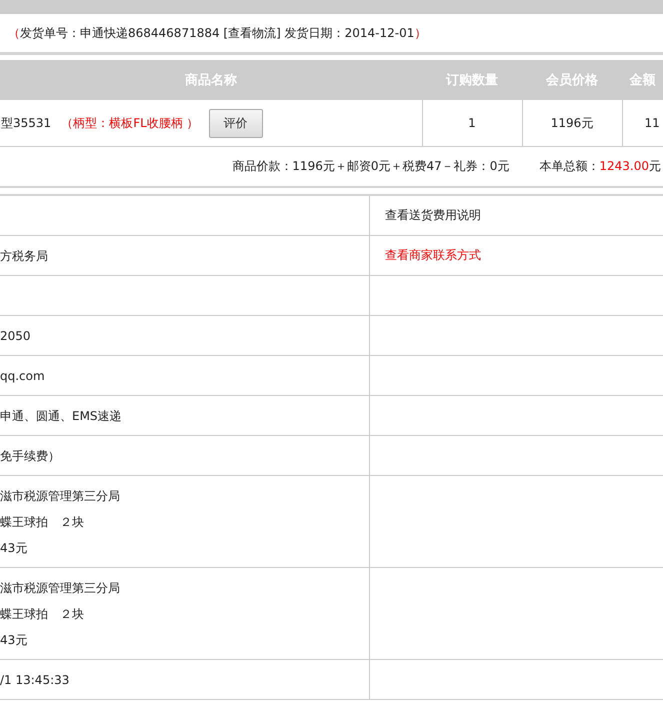 The width and height of the screenshot is (663, 704). Describe the element at coordinates (600, 166) in the screenshot. I see `order-total: 本单总额：1243.00元` at that location.